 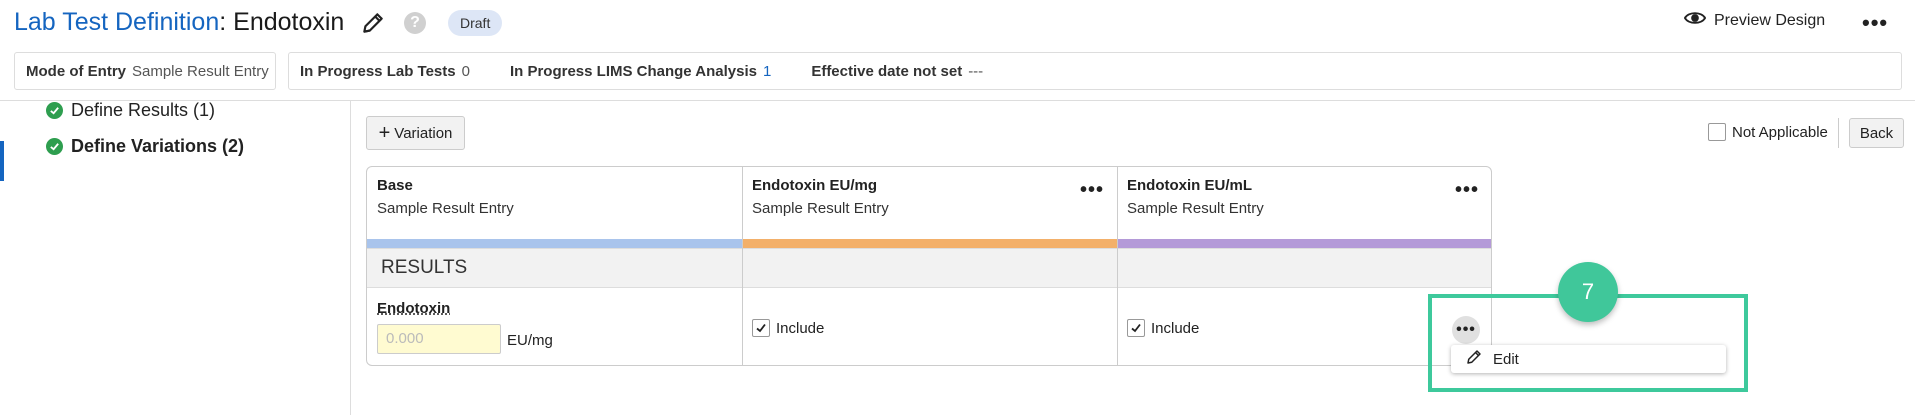 I want to click on preview-design-button: Preview Design, so click(x=1754, y=20).